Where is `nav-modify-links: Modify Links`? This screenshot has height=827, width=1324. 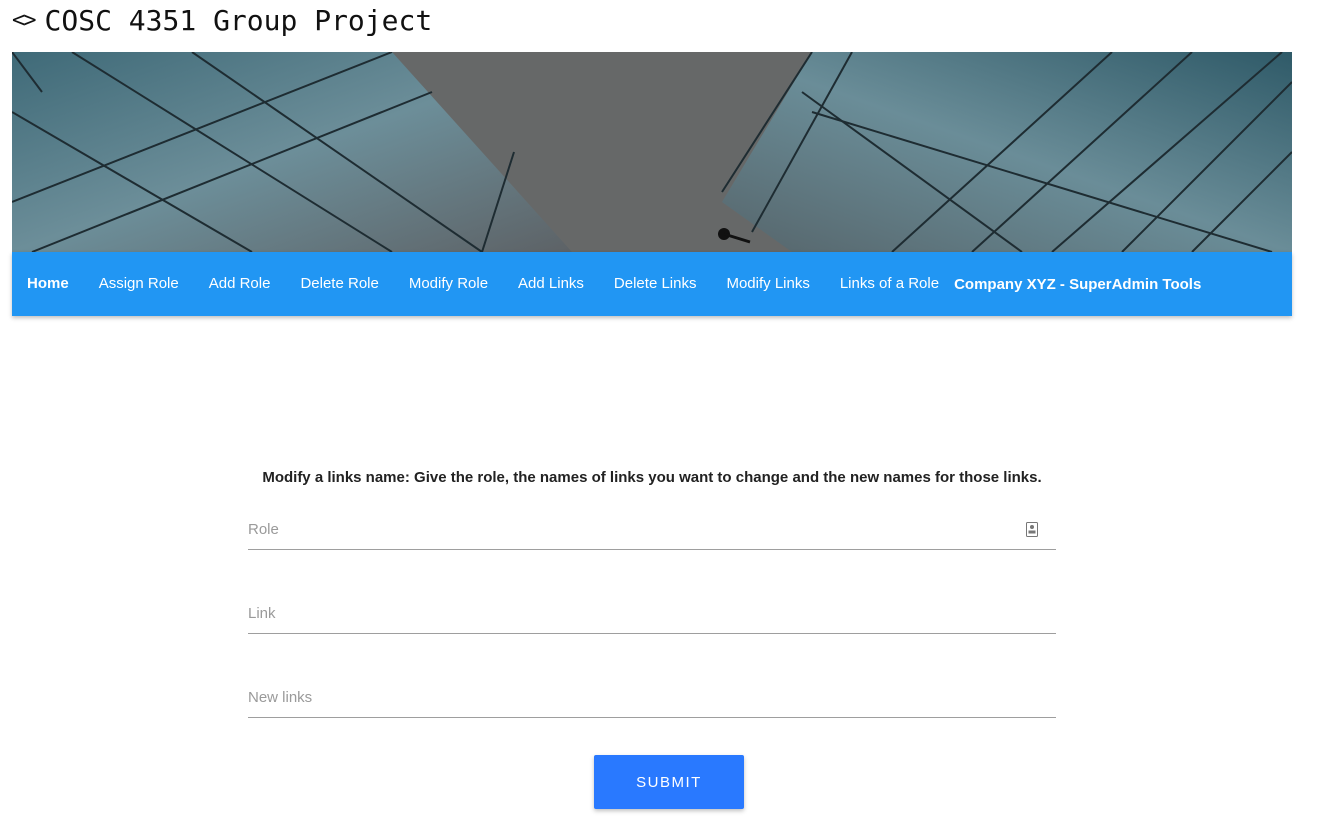
nav-modify-links: Modify Links is located at coordinates (767, 284).